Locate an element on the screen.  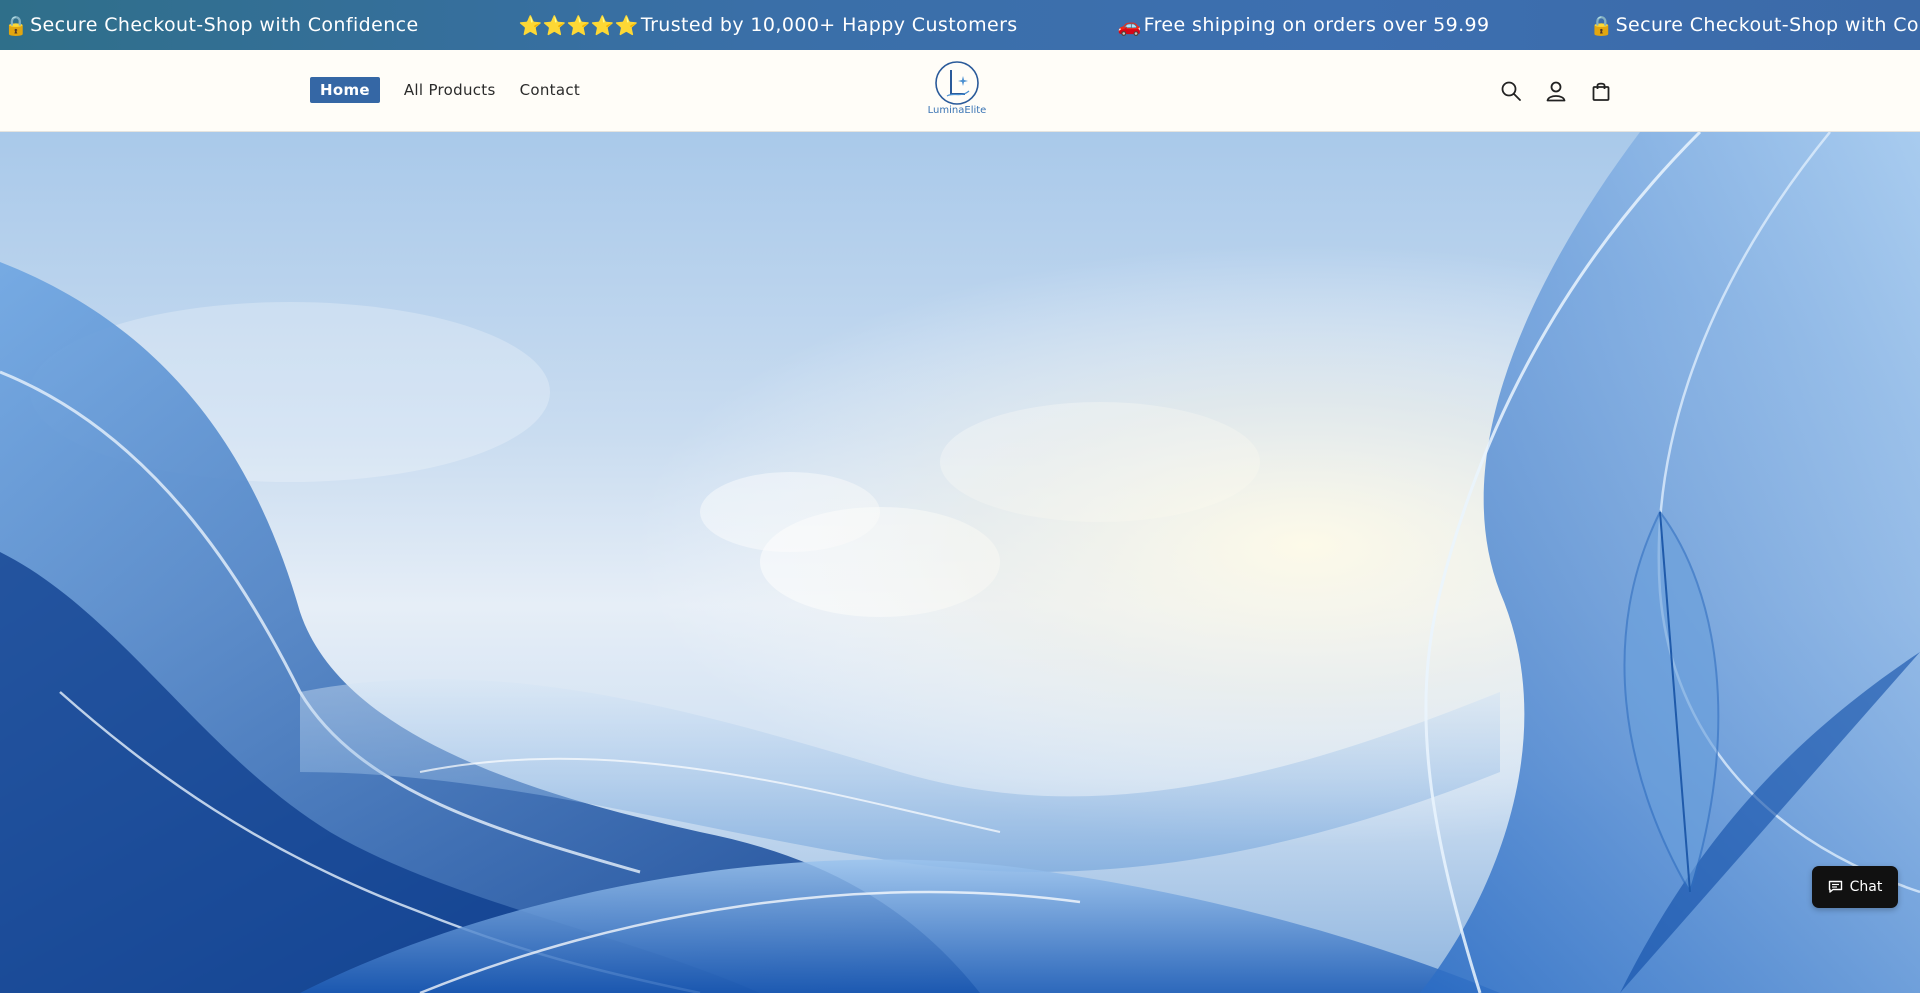
logo-wordmark: LuminaElite is located at coordinates (957, 110).